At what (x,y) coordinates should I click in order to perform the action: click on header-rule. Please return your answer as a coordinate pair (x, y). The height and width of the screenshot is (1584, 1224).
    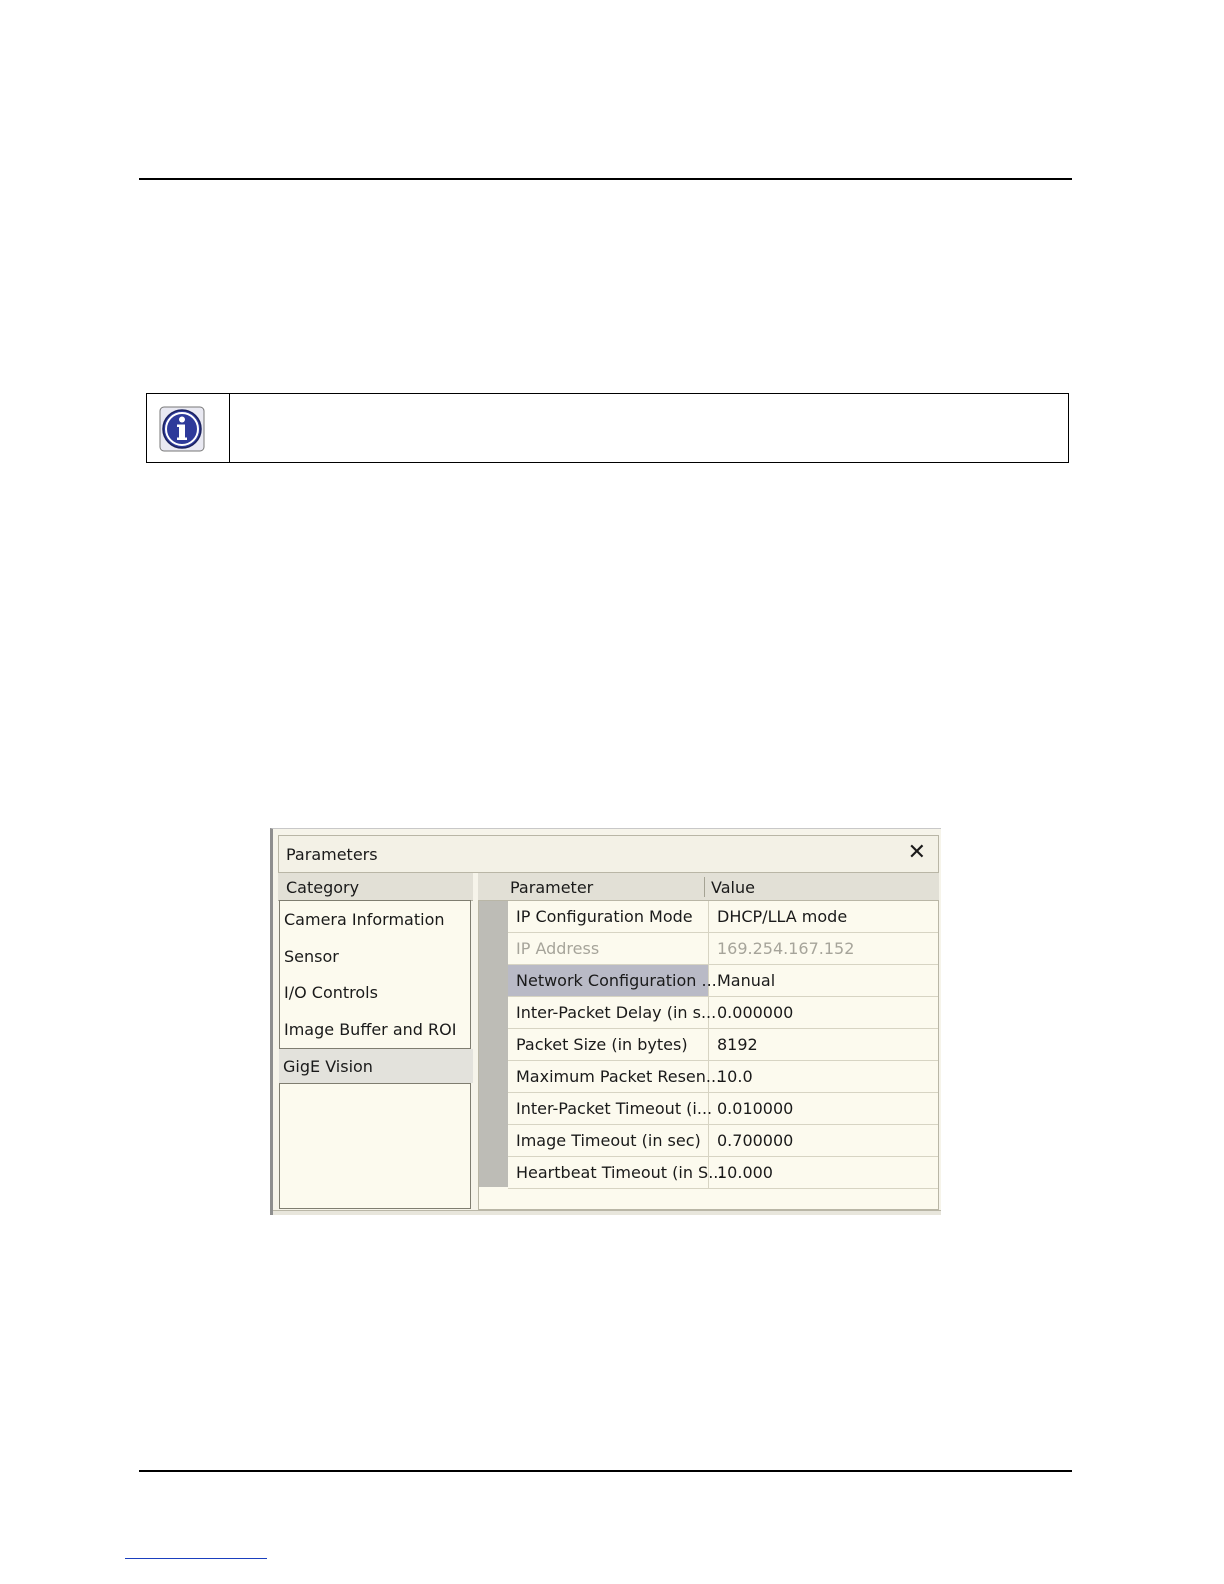
    Looking at the image, I should click on (605, 179).